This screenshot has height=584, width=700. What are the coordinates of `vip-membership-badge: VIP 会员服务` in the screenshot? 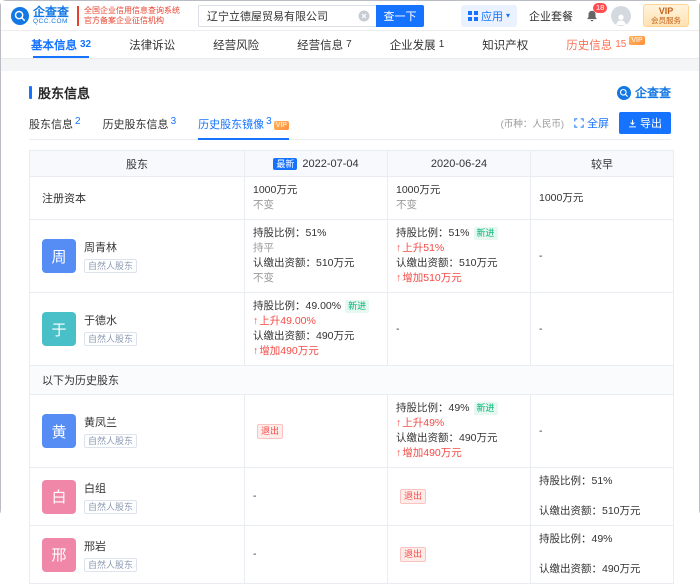 It's located at (666, 15).